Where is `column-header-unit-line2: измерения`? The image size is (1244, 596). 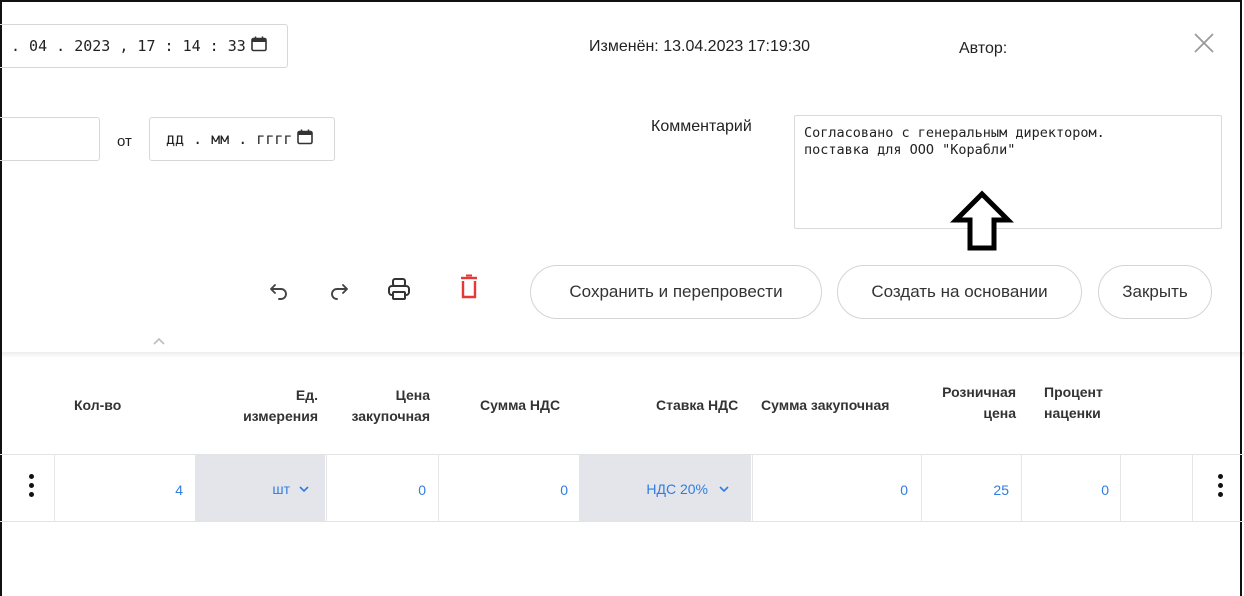 column-header-unit-line2: измерения is located at coordinates (280, 416).